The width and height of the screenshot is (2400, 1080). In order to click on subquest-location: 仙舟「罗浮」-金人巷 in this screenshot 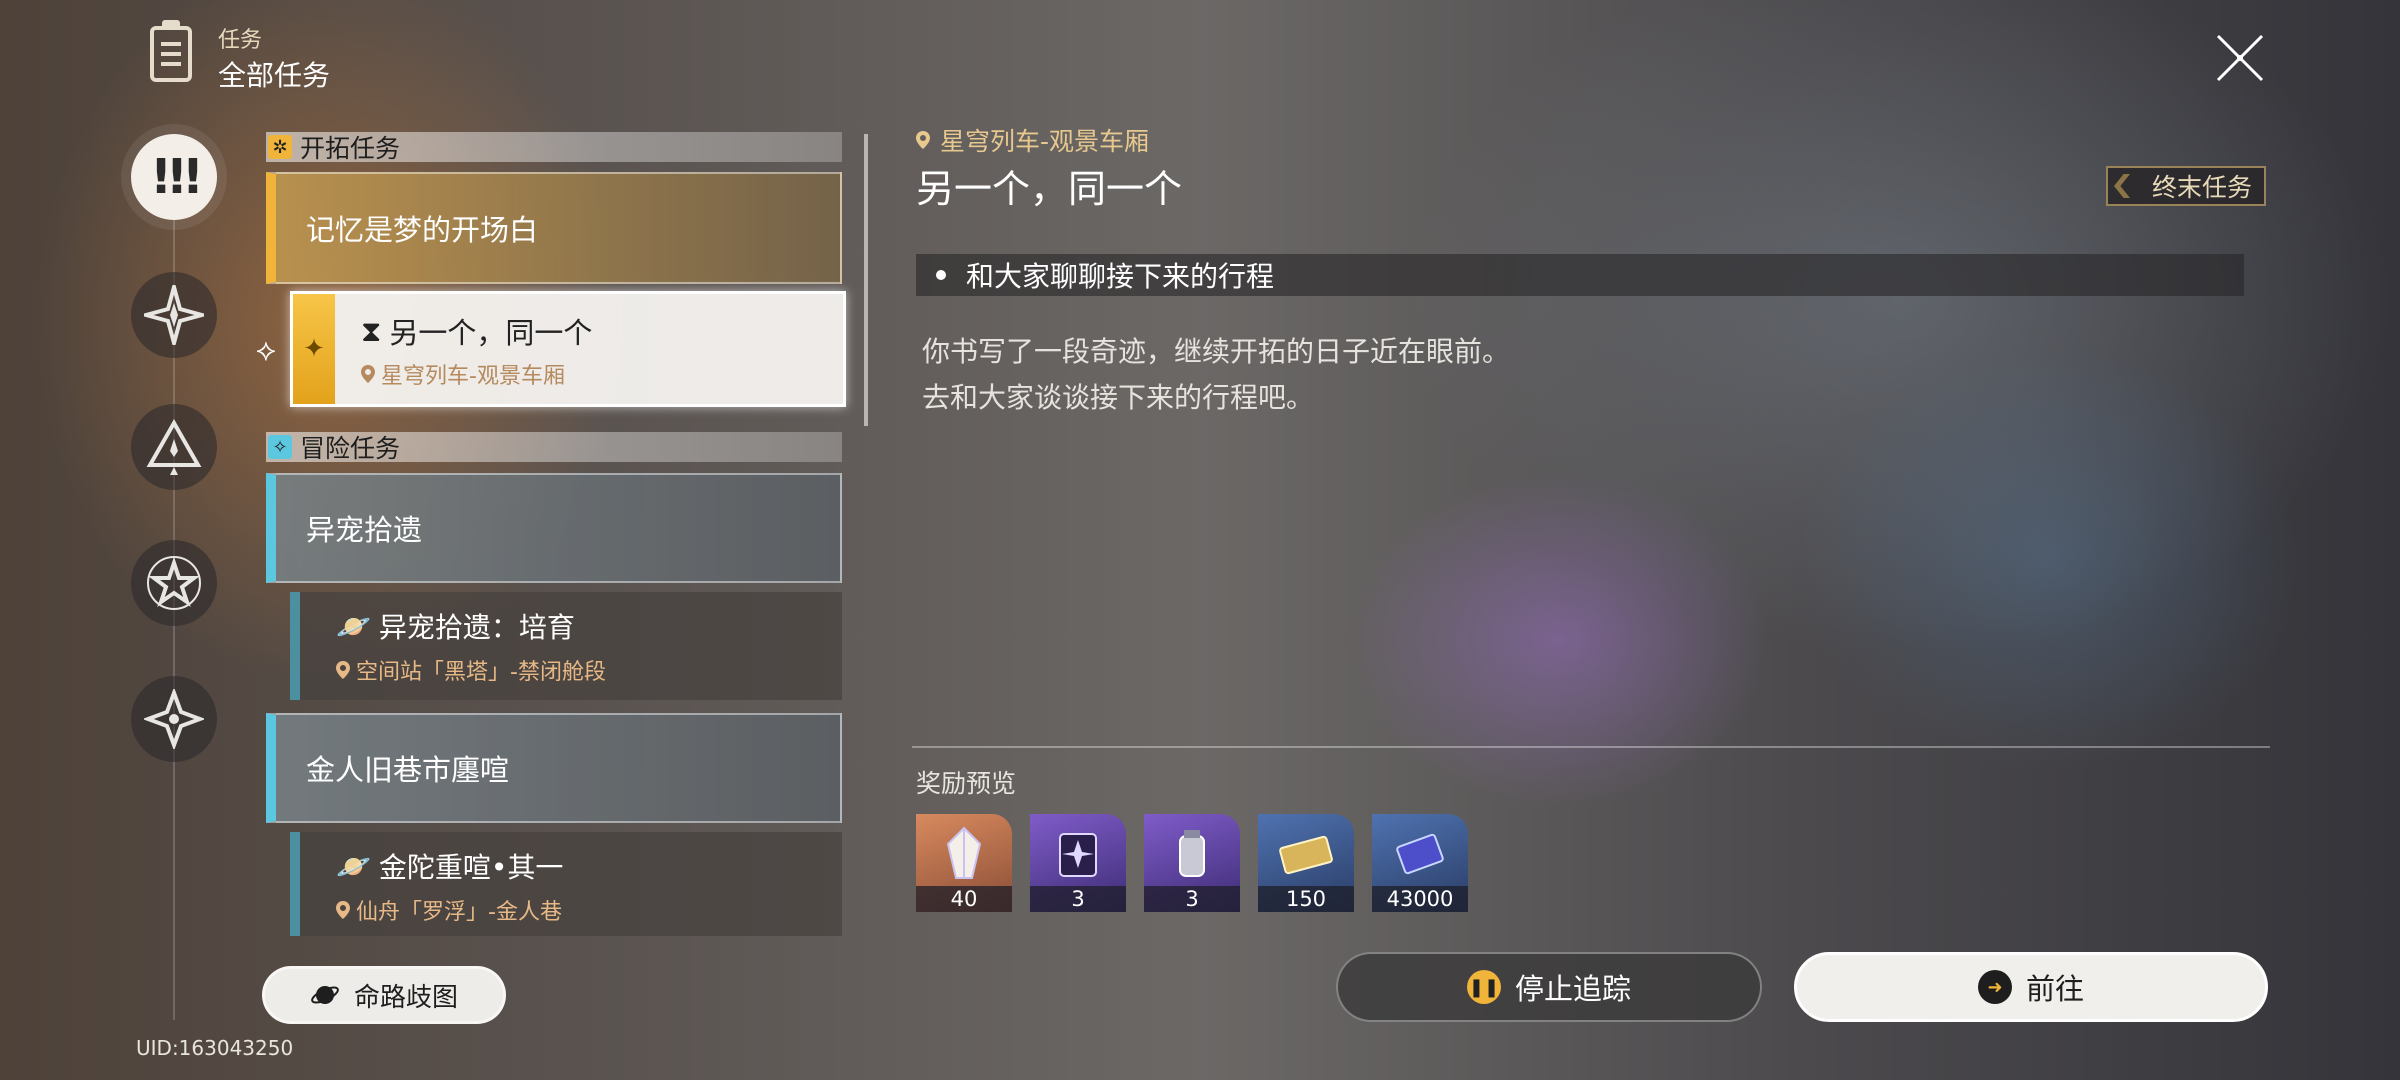, I will do `click(459, 912)`.